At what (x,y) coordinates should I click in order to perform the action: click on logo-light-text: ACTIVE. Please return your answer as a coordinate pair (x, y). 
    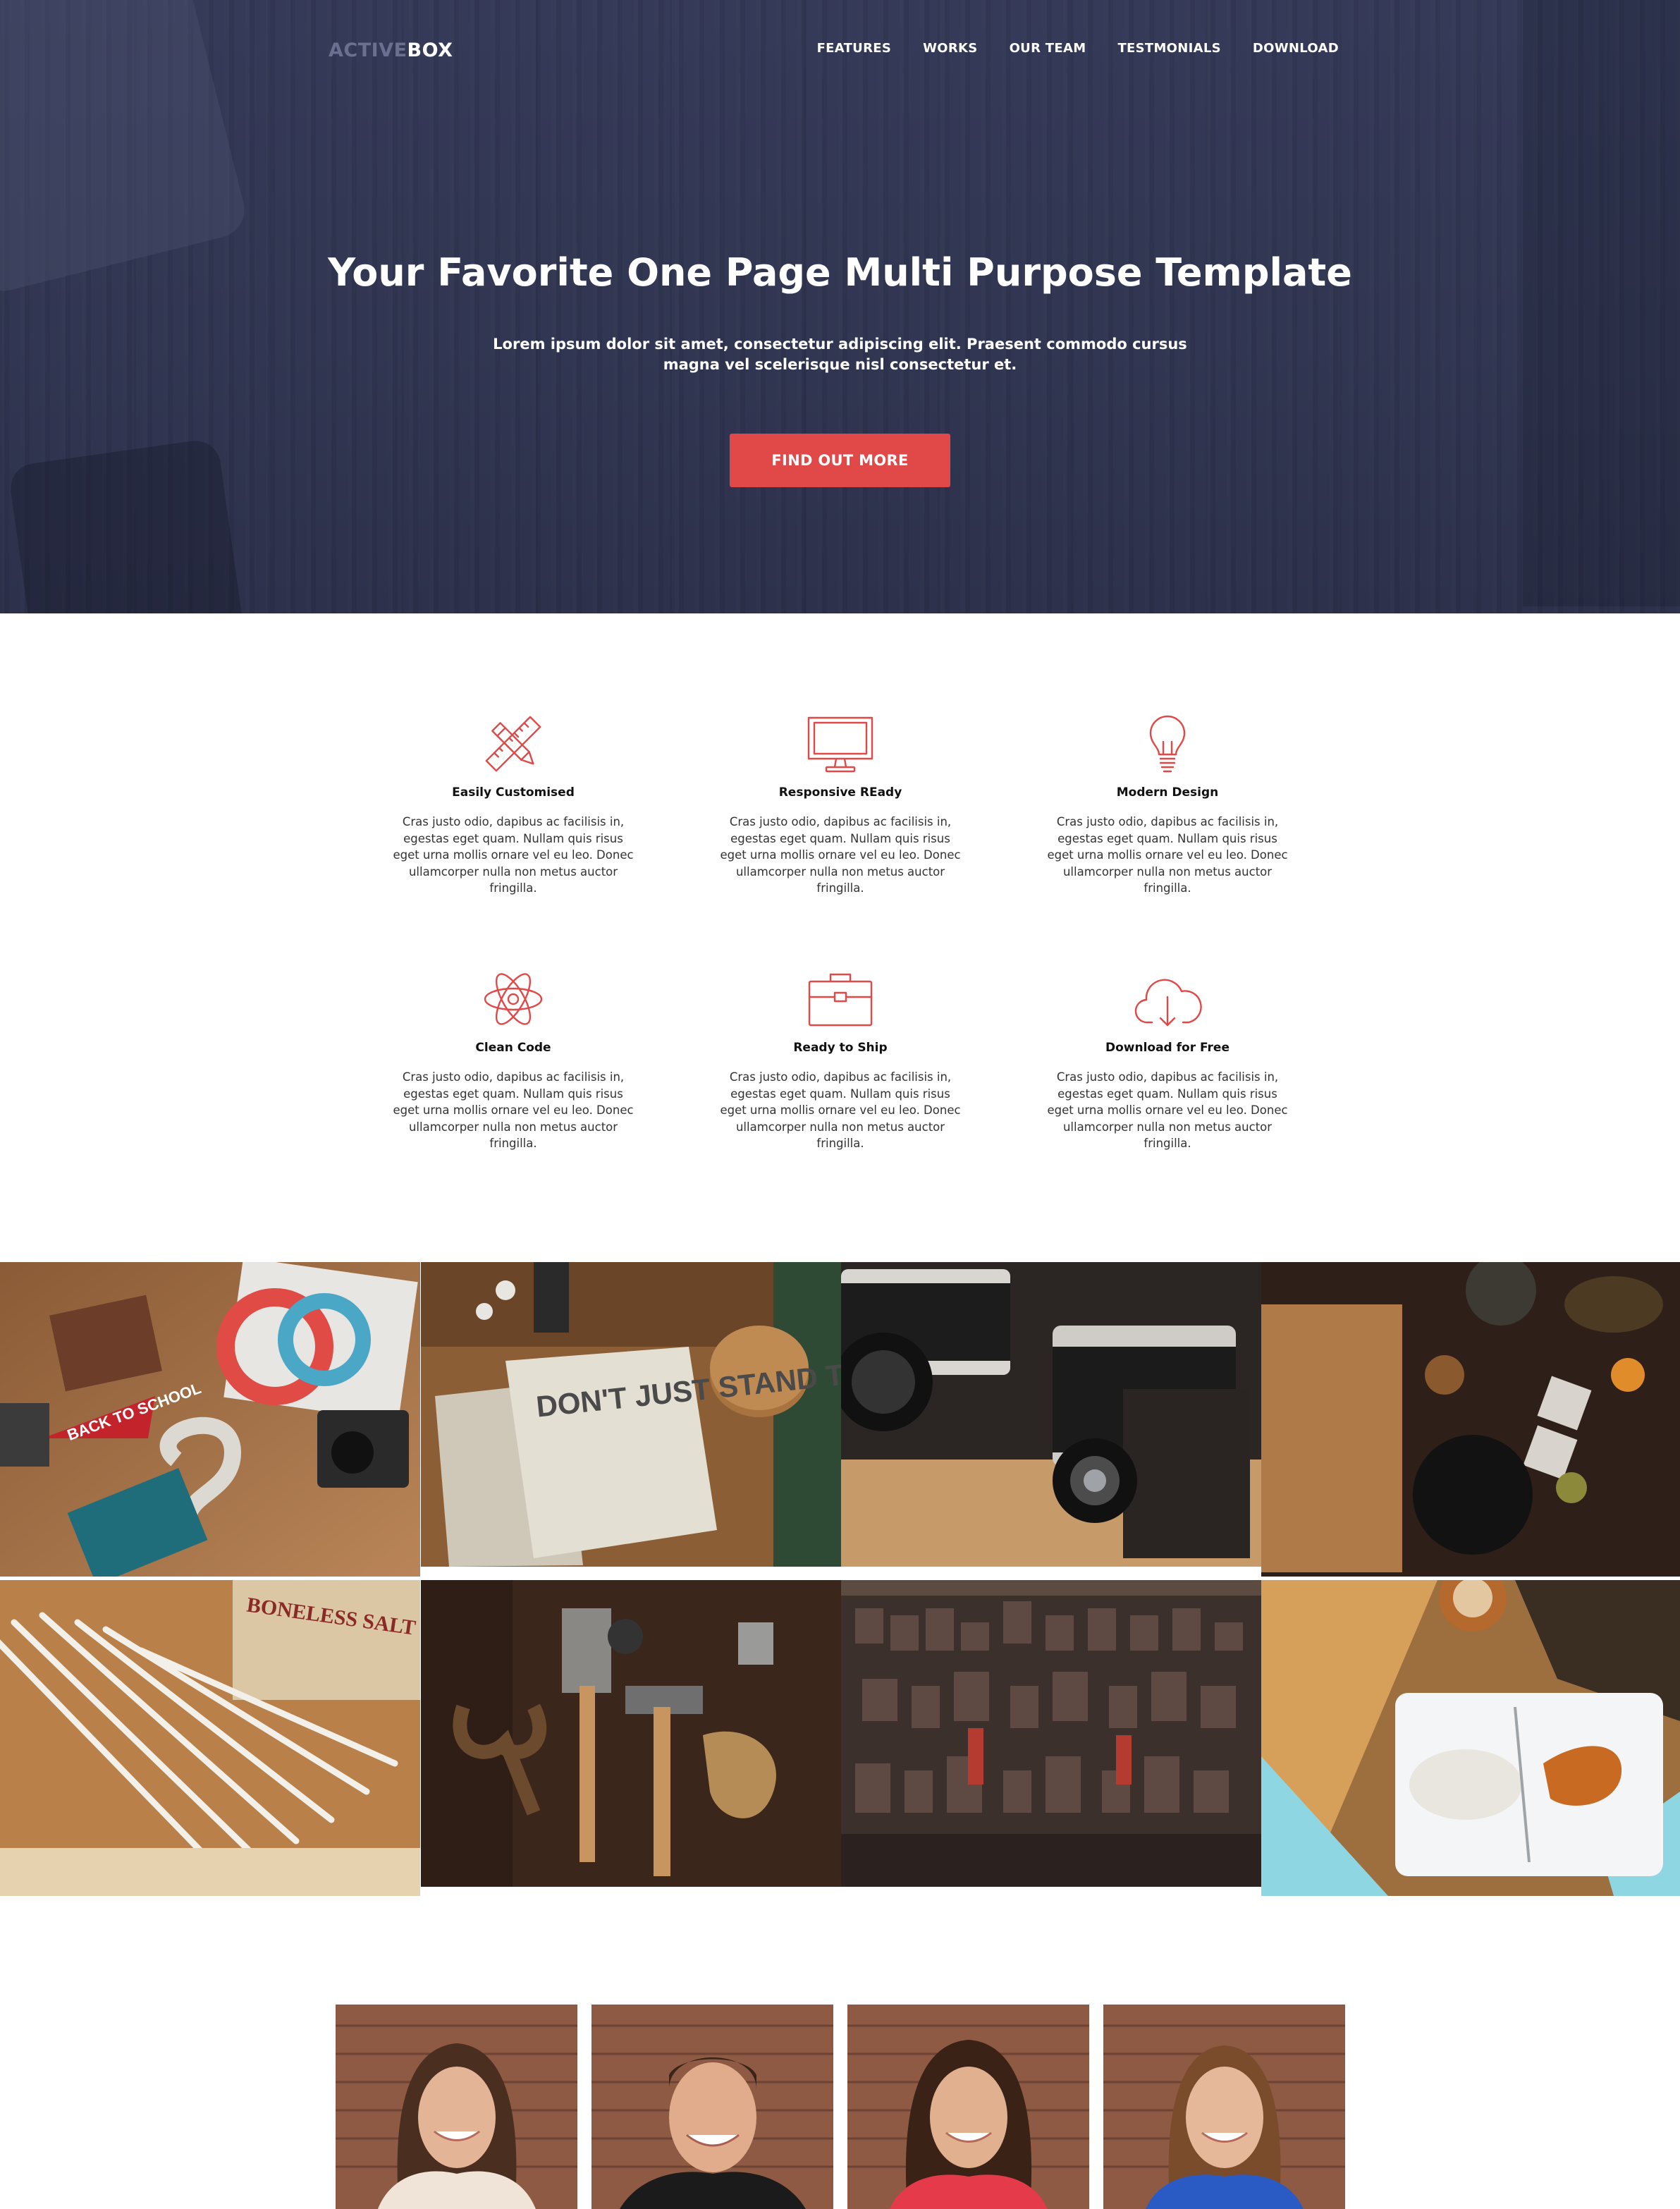
    Looking at the image, I should click on (368, 50).